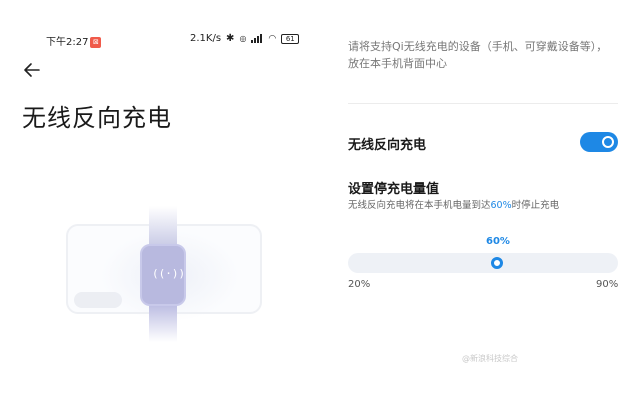  Describe the element at coordinates (607, 284) in the screenshot. I see `slider-max-label: 90%` at that location.